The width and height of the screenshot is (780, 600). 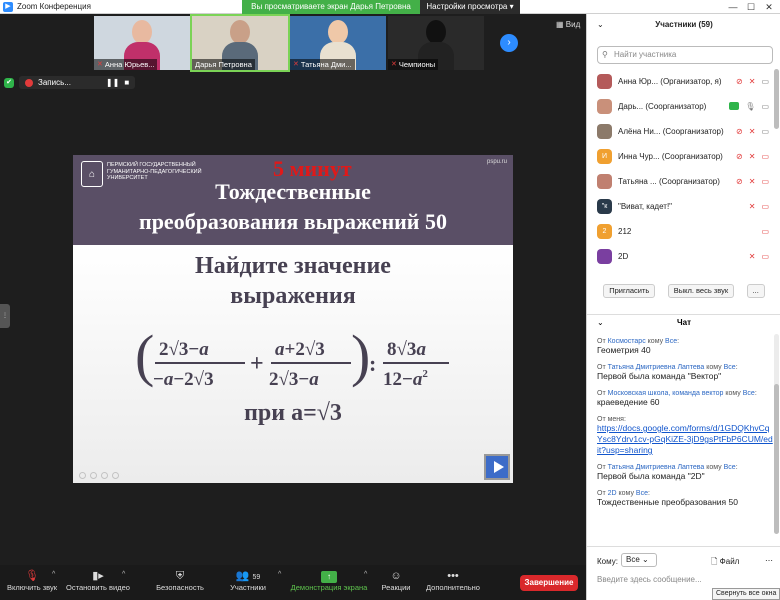 I want to click on video-tile-active-speaker: Дарья Петровна, so click(x=240, y=43).